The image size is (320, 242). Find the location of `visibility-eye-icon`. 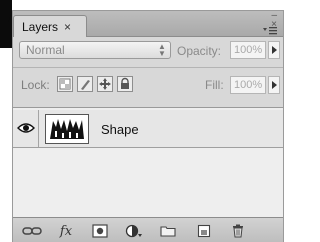

visibility-eye-icon is located at coordinates (26, 128).